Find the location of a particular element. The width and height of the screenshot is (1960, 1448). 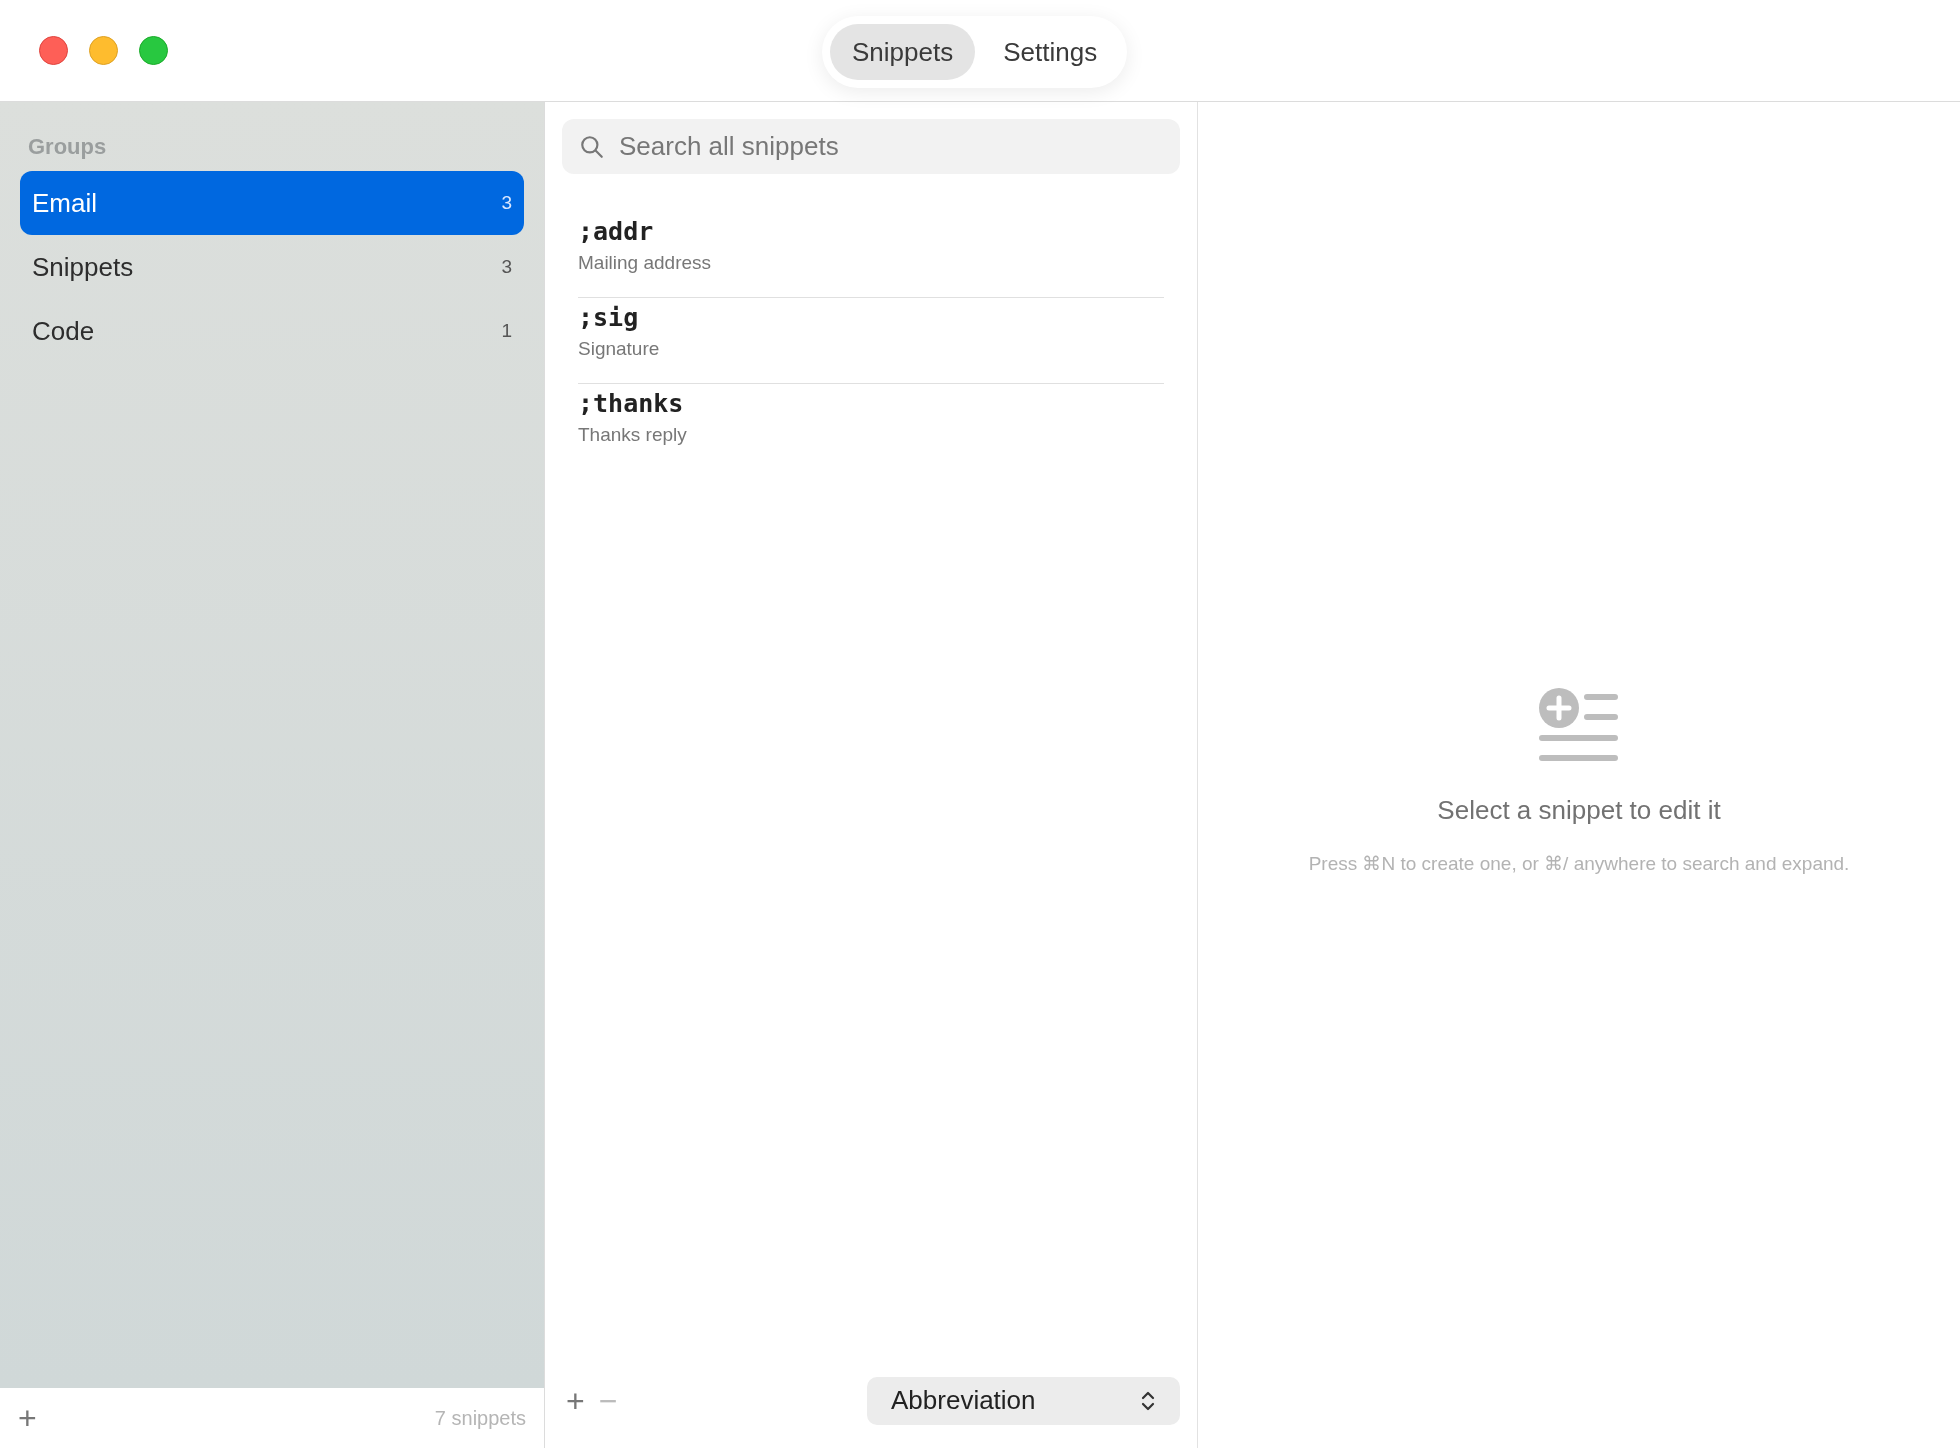

search-field: Search all snippets is located at coordinates (871, 146).